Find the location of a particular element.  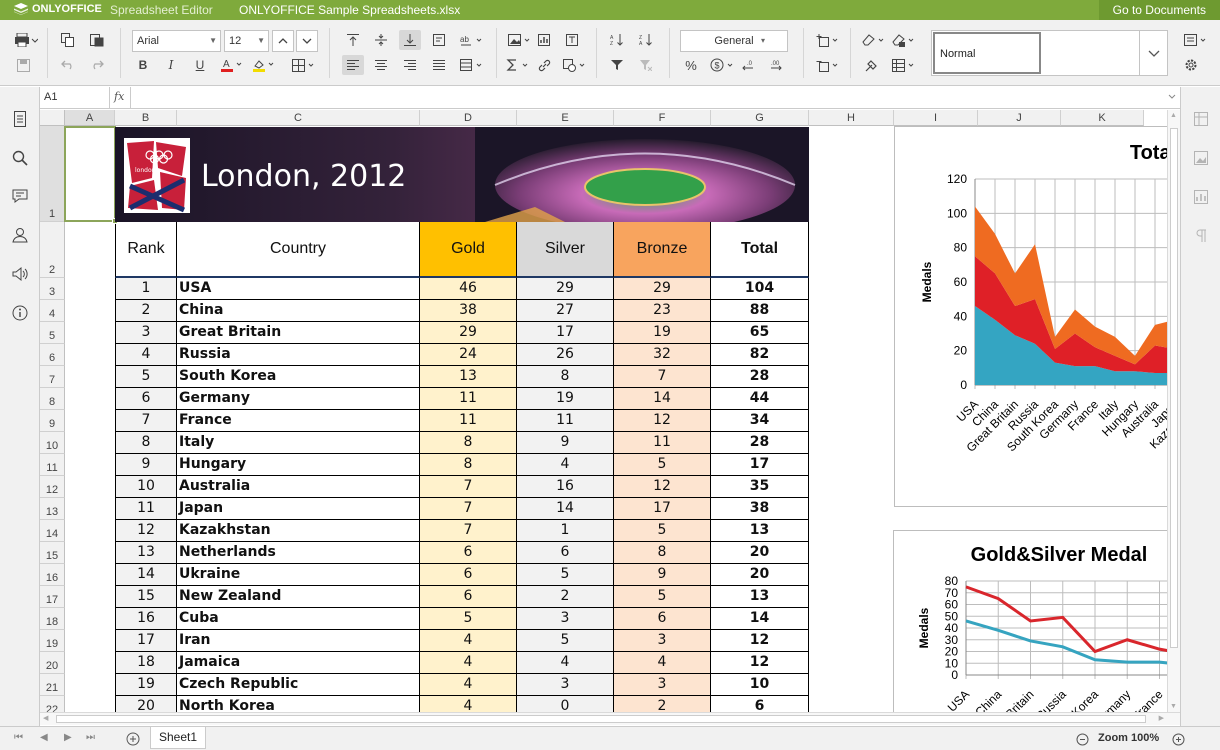

insert-hyperlink-button is located at coordinates (544, 65).